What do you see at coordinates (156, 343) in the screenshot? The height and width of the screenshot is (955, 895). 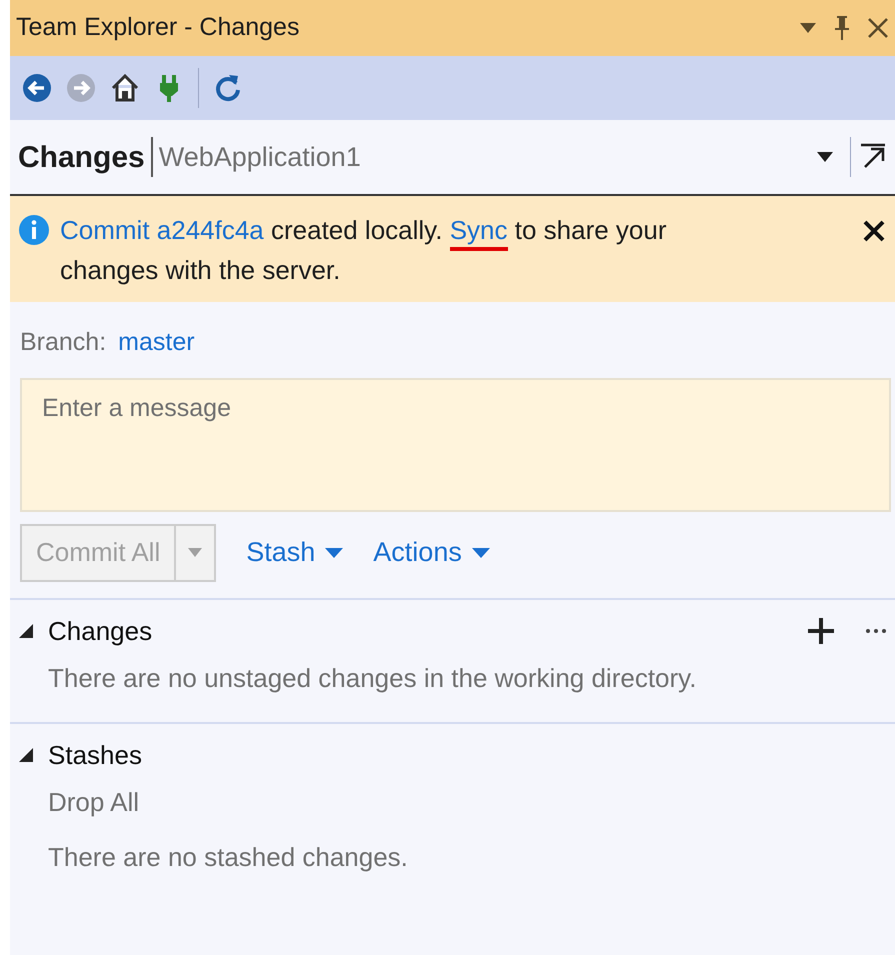 I see `branch-link: master` at bounding box center [156, 343].